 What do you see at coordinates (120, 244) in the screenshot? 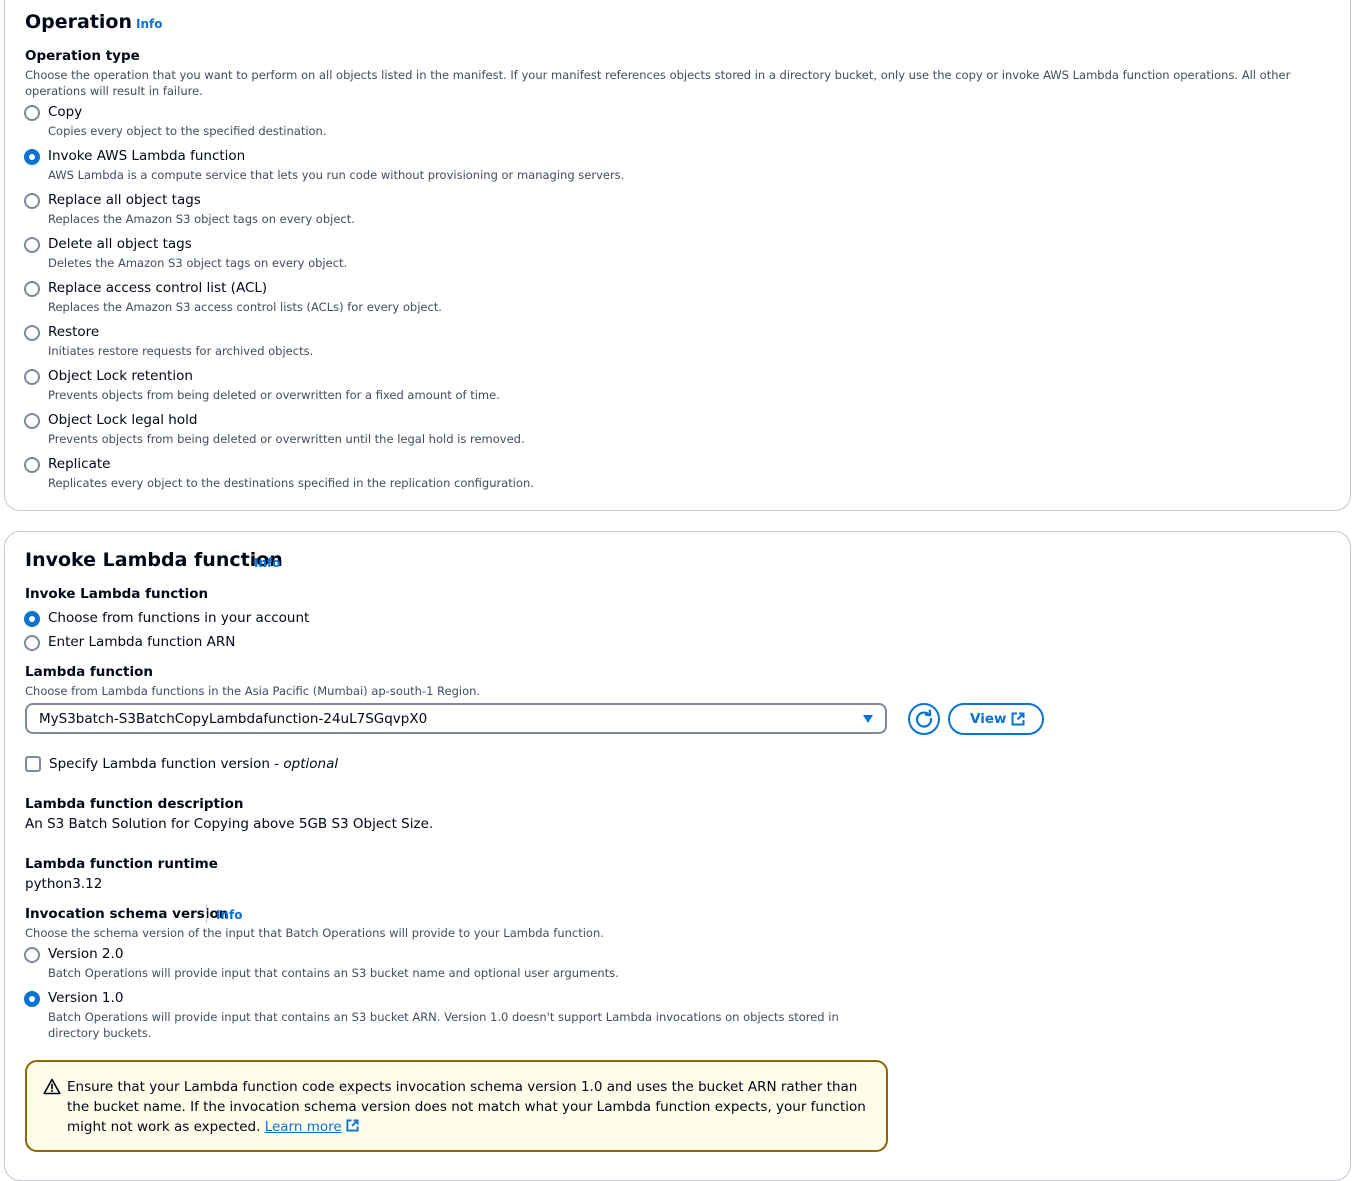
I see `radio-option-label: Delete all object tags` at bounding box center [120, 244].